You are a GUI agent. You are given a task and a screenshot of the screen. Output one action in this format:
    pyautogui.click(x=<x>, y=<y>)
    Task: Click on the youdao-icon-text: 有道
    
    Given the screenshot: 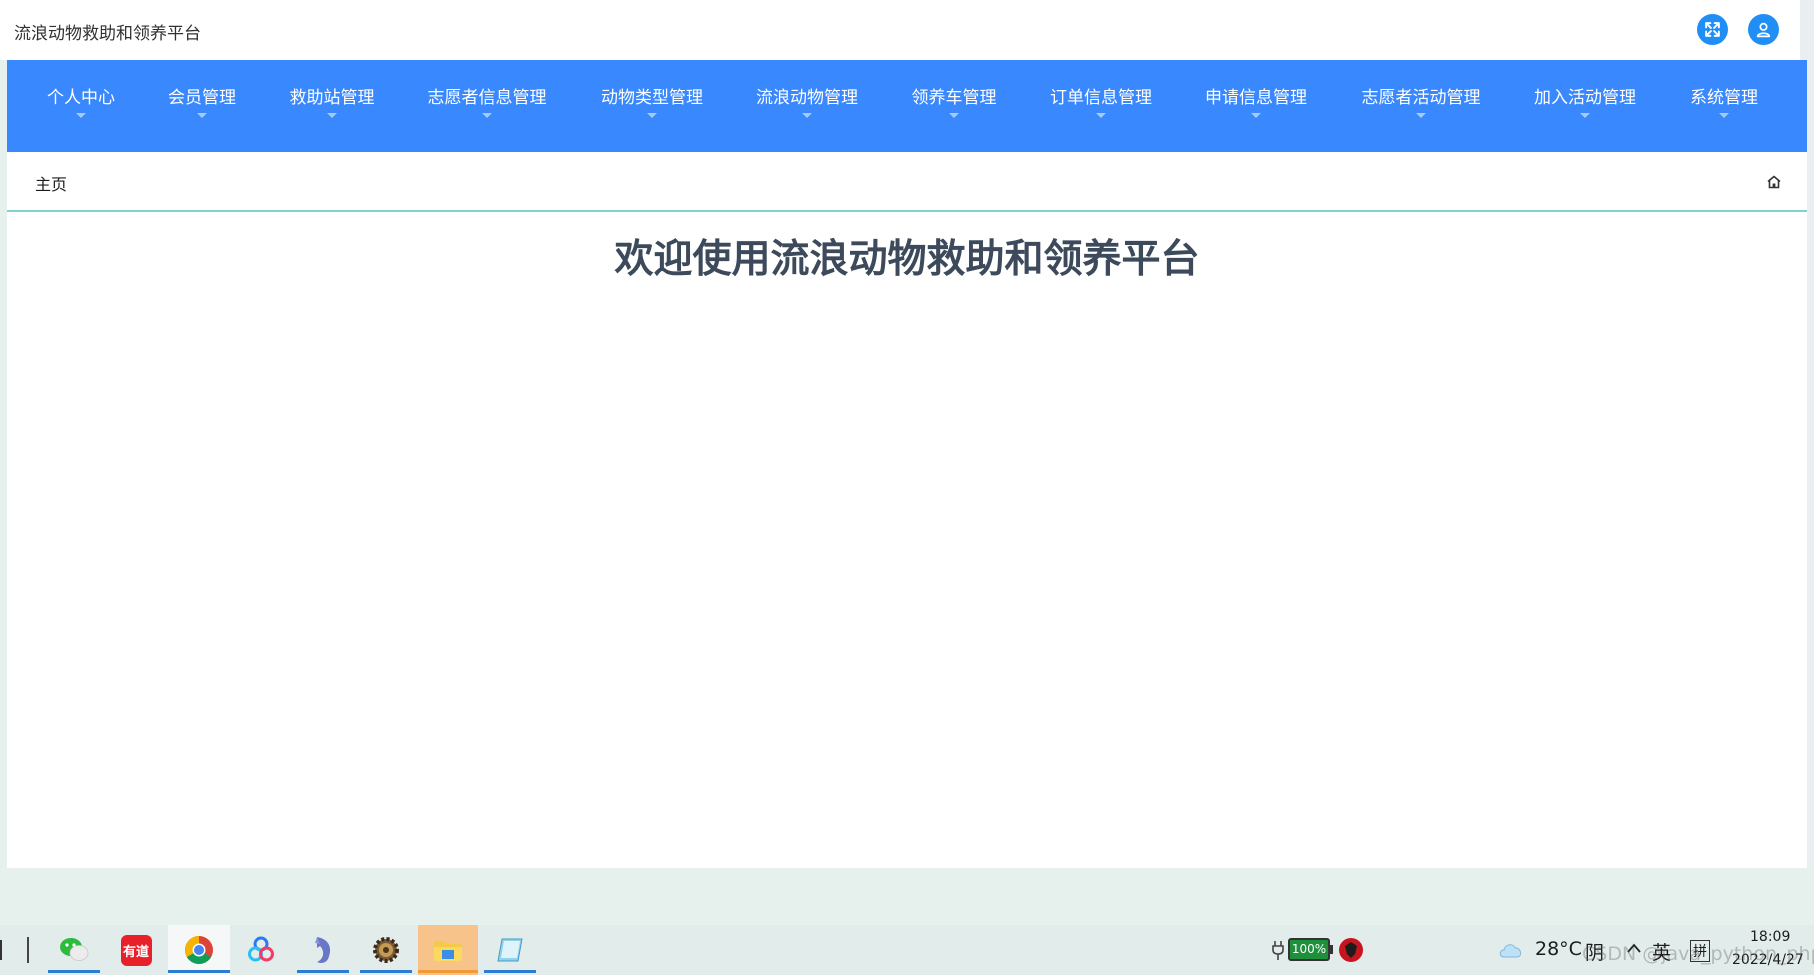 What is the action you would take?
    pyautogui.click(x=135, y=952)
    